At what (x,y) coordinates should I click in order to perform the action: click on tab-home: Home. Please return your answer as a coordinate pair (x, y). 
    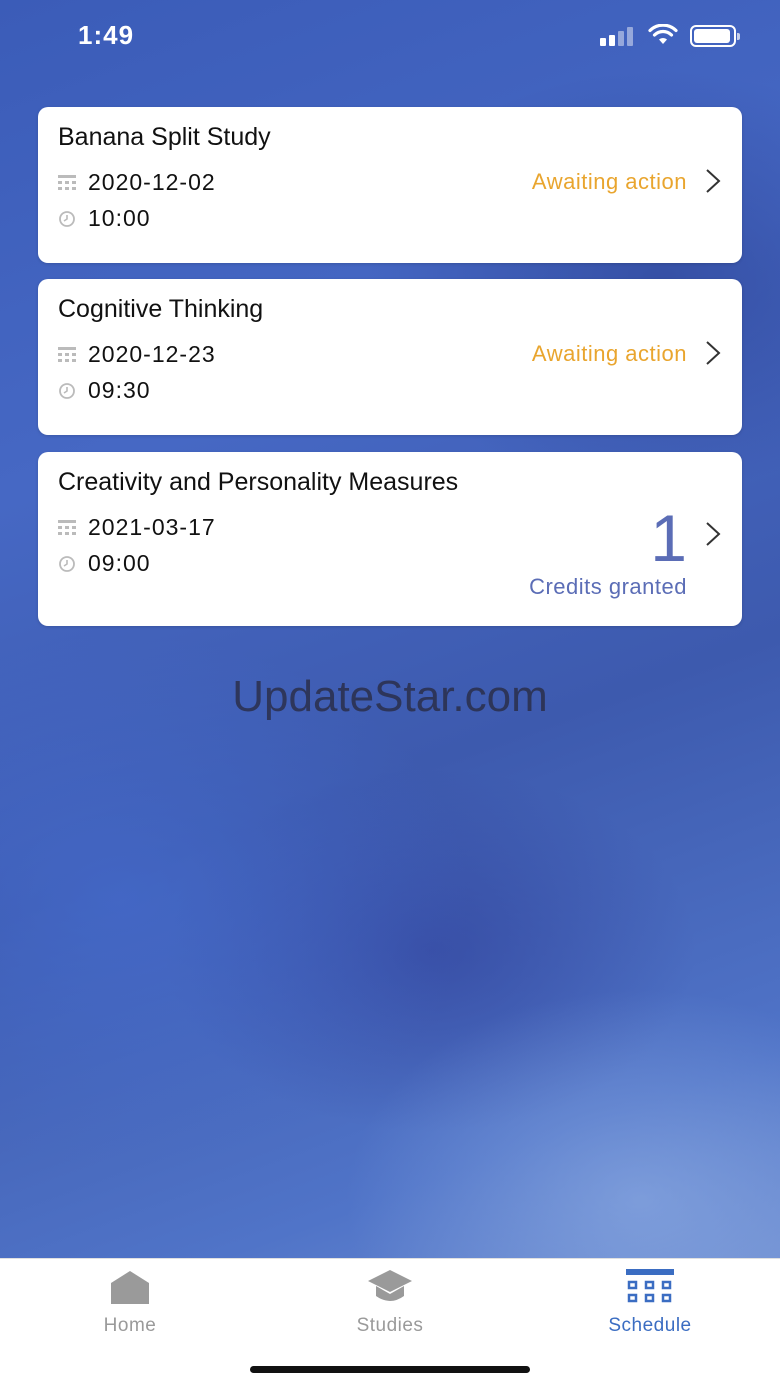
    Looking at the image, I should click on (130, 1304).